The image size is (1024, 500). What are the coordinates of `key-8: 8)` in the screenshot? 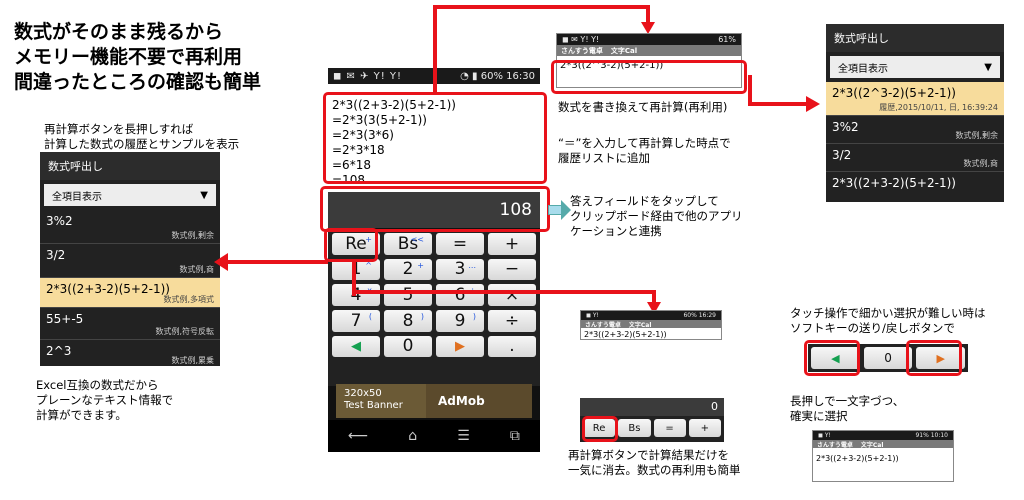 It's located at (408, 320).